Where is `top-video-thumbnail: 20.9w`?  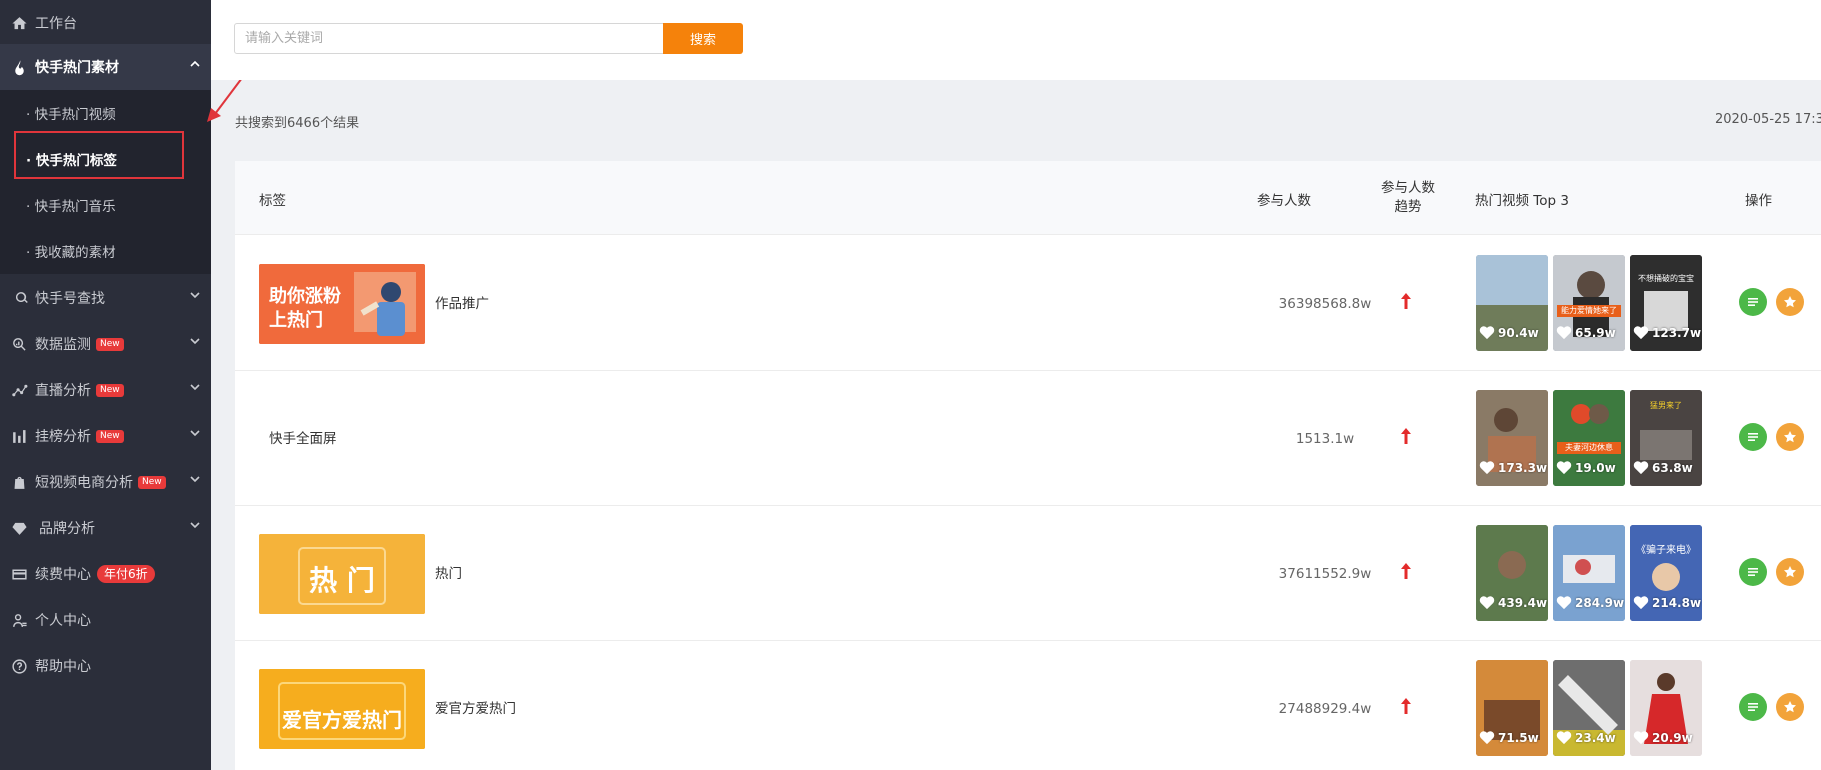 top-video-thumbnail: 20.9w is located at coordinates (1666, 708).